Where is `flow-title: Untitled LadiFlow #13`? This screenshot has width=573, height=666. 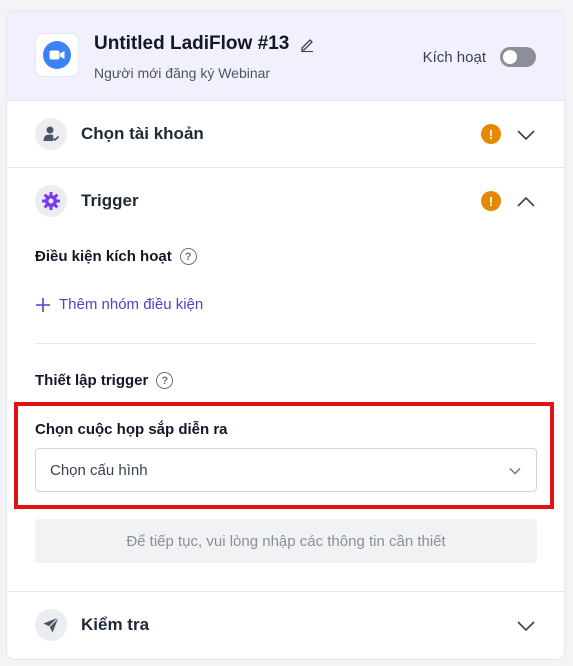
flow-title: Untitled LadiFlow #13 is located at coordinates (204, 44).